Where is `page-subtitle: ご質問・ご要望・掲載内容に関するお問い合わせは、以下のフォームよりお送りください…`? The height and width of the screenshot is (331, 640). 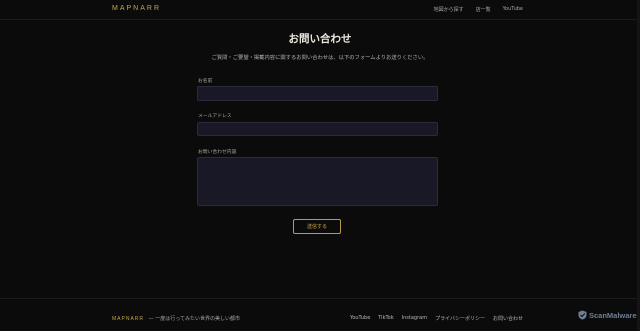 page-subtitle: ご質問・ご要望・掲載内容に関するお問い合わせは、以下のフォームよりお送りください… is located at coordinates (320, 58).